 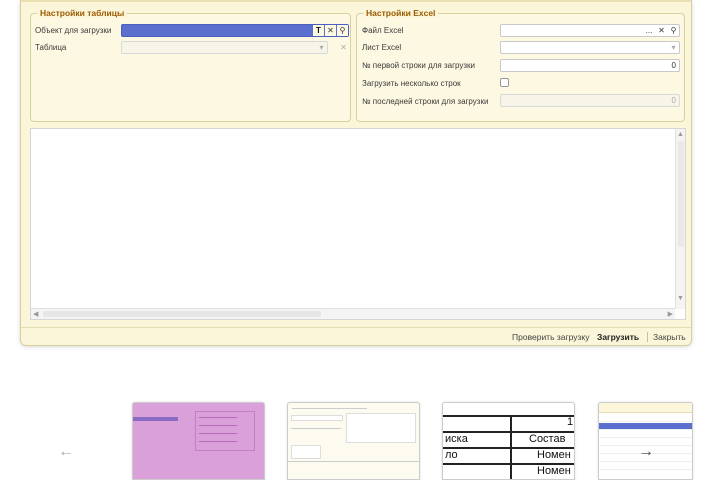 What do you see at coordinates (673, 65) in the screenshot?
I see `first-row-value: 0` at bounding box center [673, 65].